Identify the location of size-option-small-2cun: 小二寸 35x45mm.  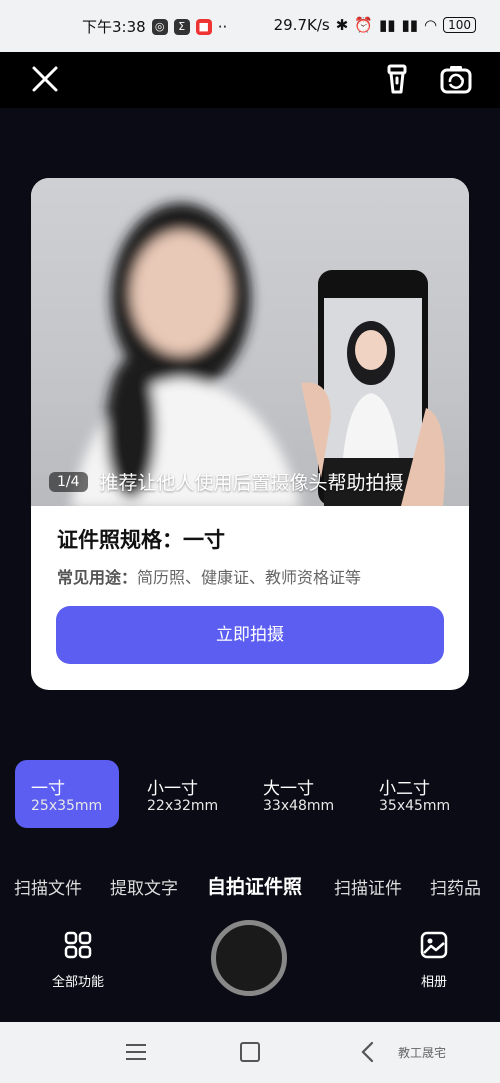
(415, 794).